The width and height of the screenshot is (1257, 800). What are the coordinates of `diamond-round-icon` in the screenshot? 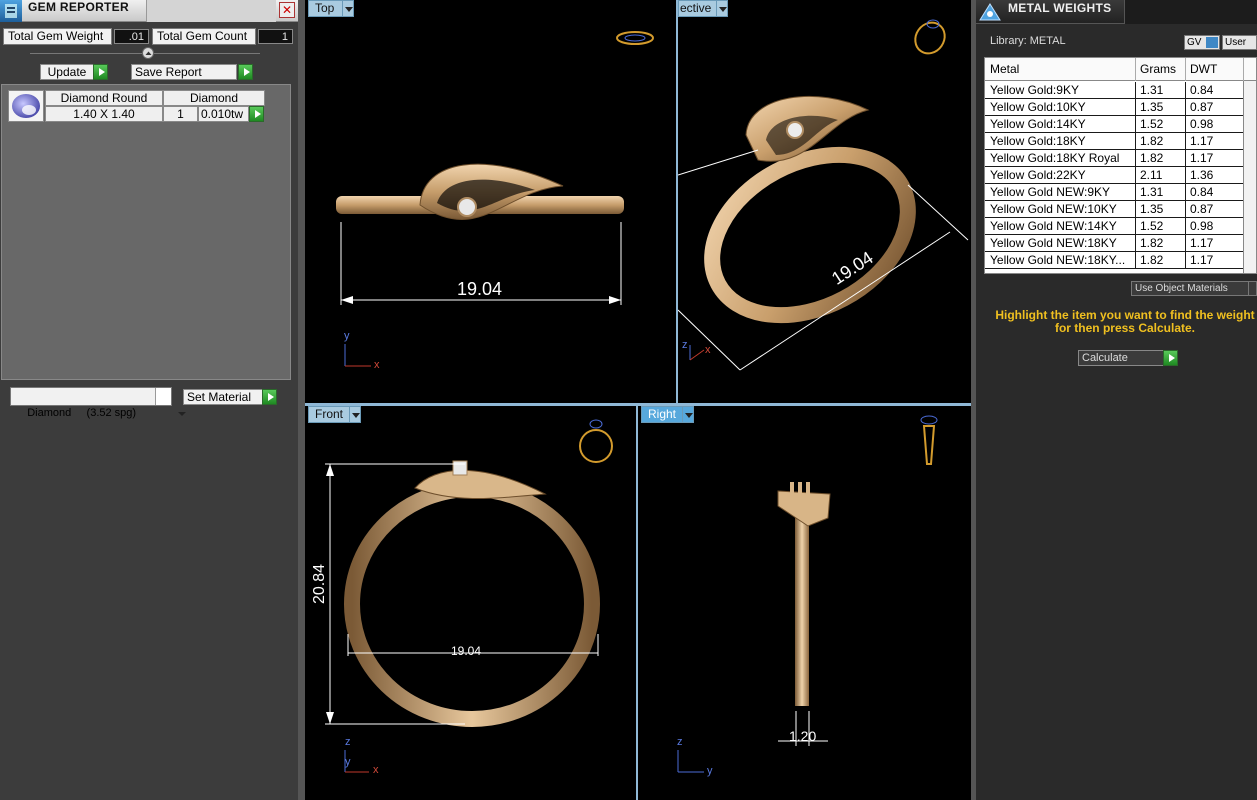 It's located at (26, 106).